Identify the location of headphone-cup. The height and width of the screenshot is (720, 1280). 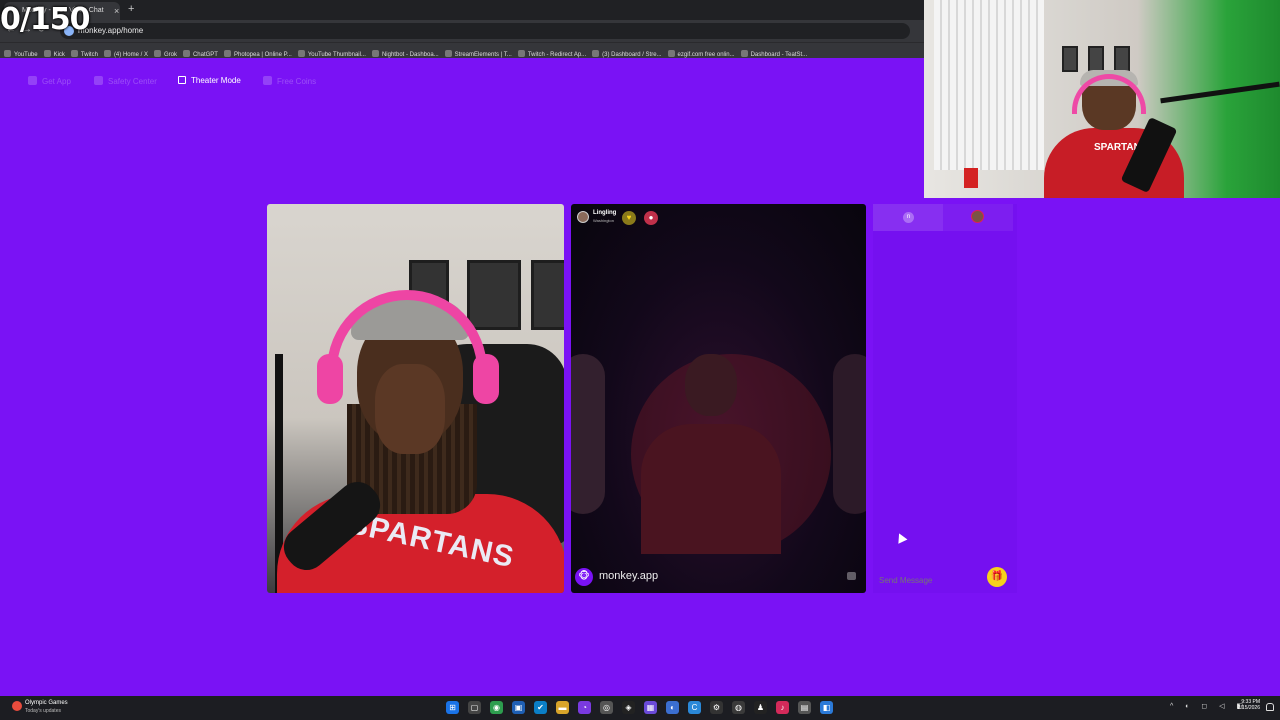
(330, 379).